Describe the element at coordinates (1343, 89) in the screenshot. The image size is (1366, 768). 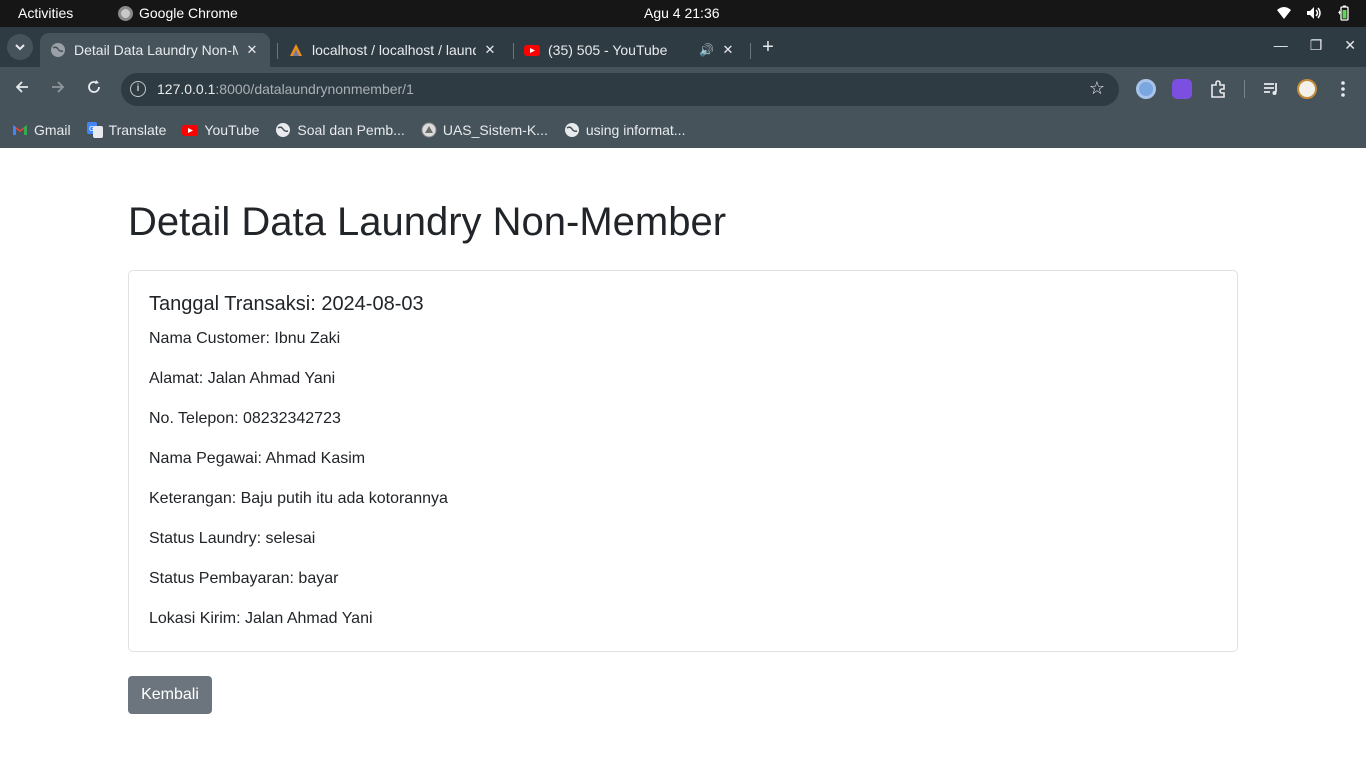
I see `kebab-menu-icon` at that location.